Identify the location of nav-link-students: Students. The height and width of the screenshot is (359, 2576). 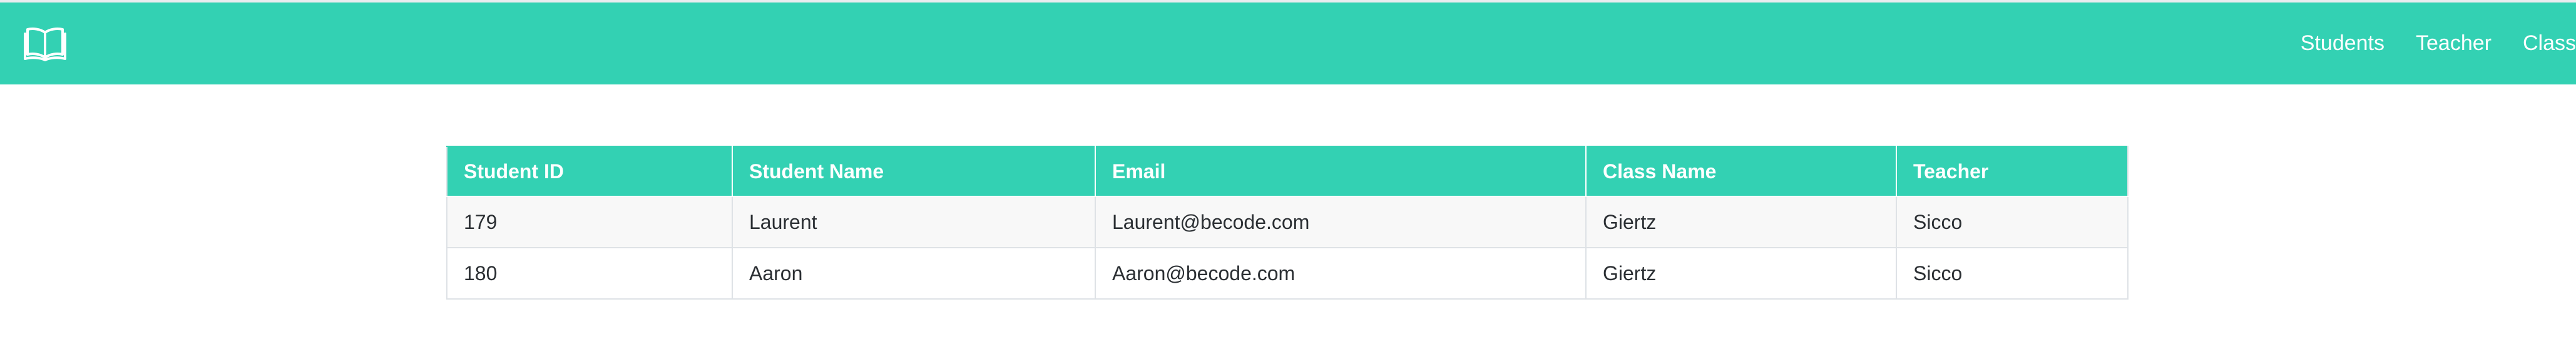
(2342, 43).